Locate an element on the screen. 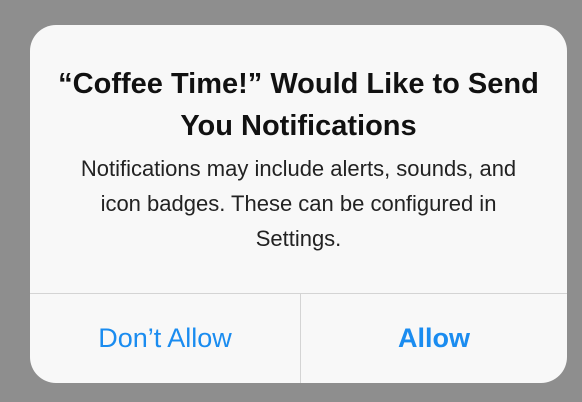 The image size is (582, 402). dont-allow-button: Don’t Allow is located at coordinates (165, 338).